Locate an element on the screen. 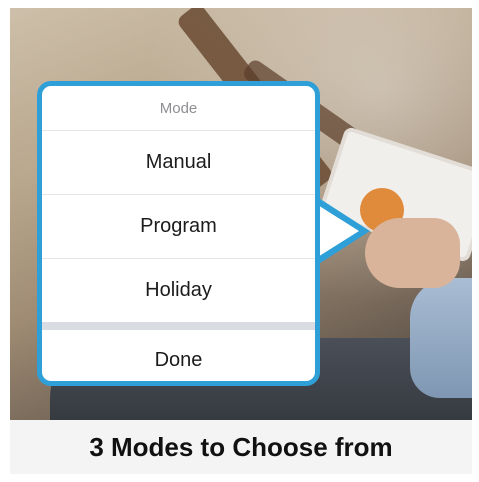 The image size is (479, 482). caption-text: 3 Modes to Choose from is located at coordinates (241, 446).